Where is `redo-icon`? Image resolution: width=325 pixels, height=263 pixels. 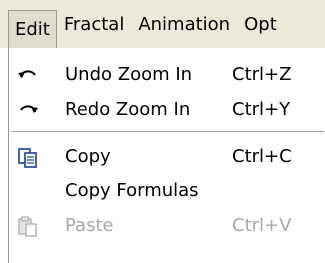
redo-icon is located at coordinates (28, 110).